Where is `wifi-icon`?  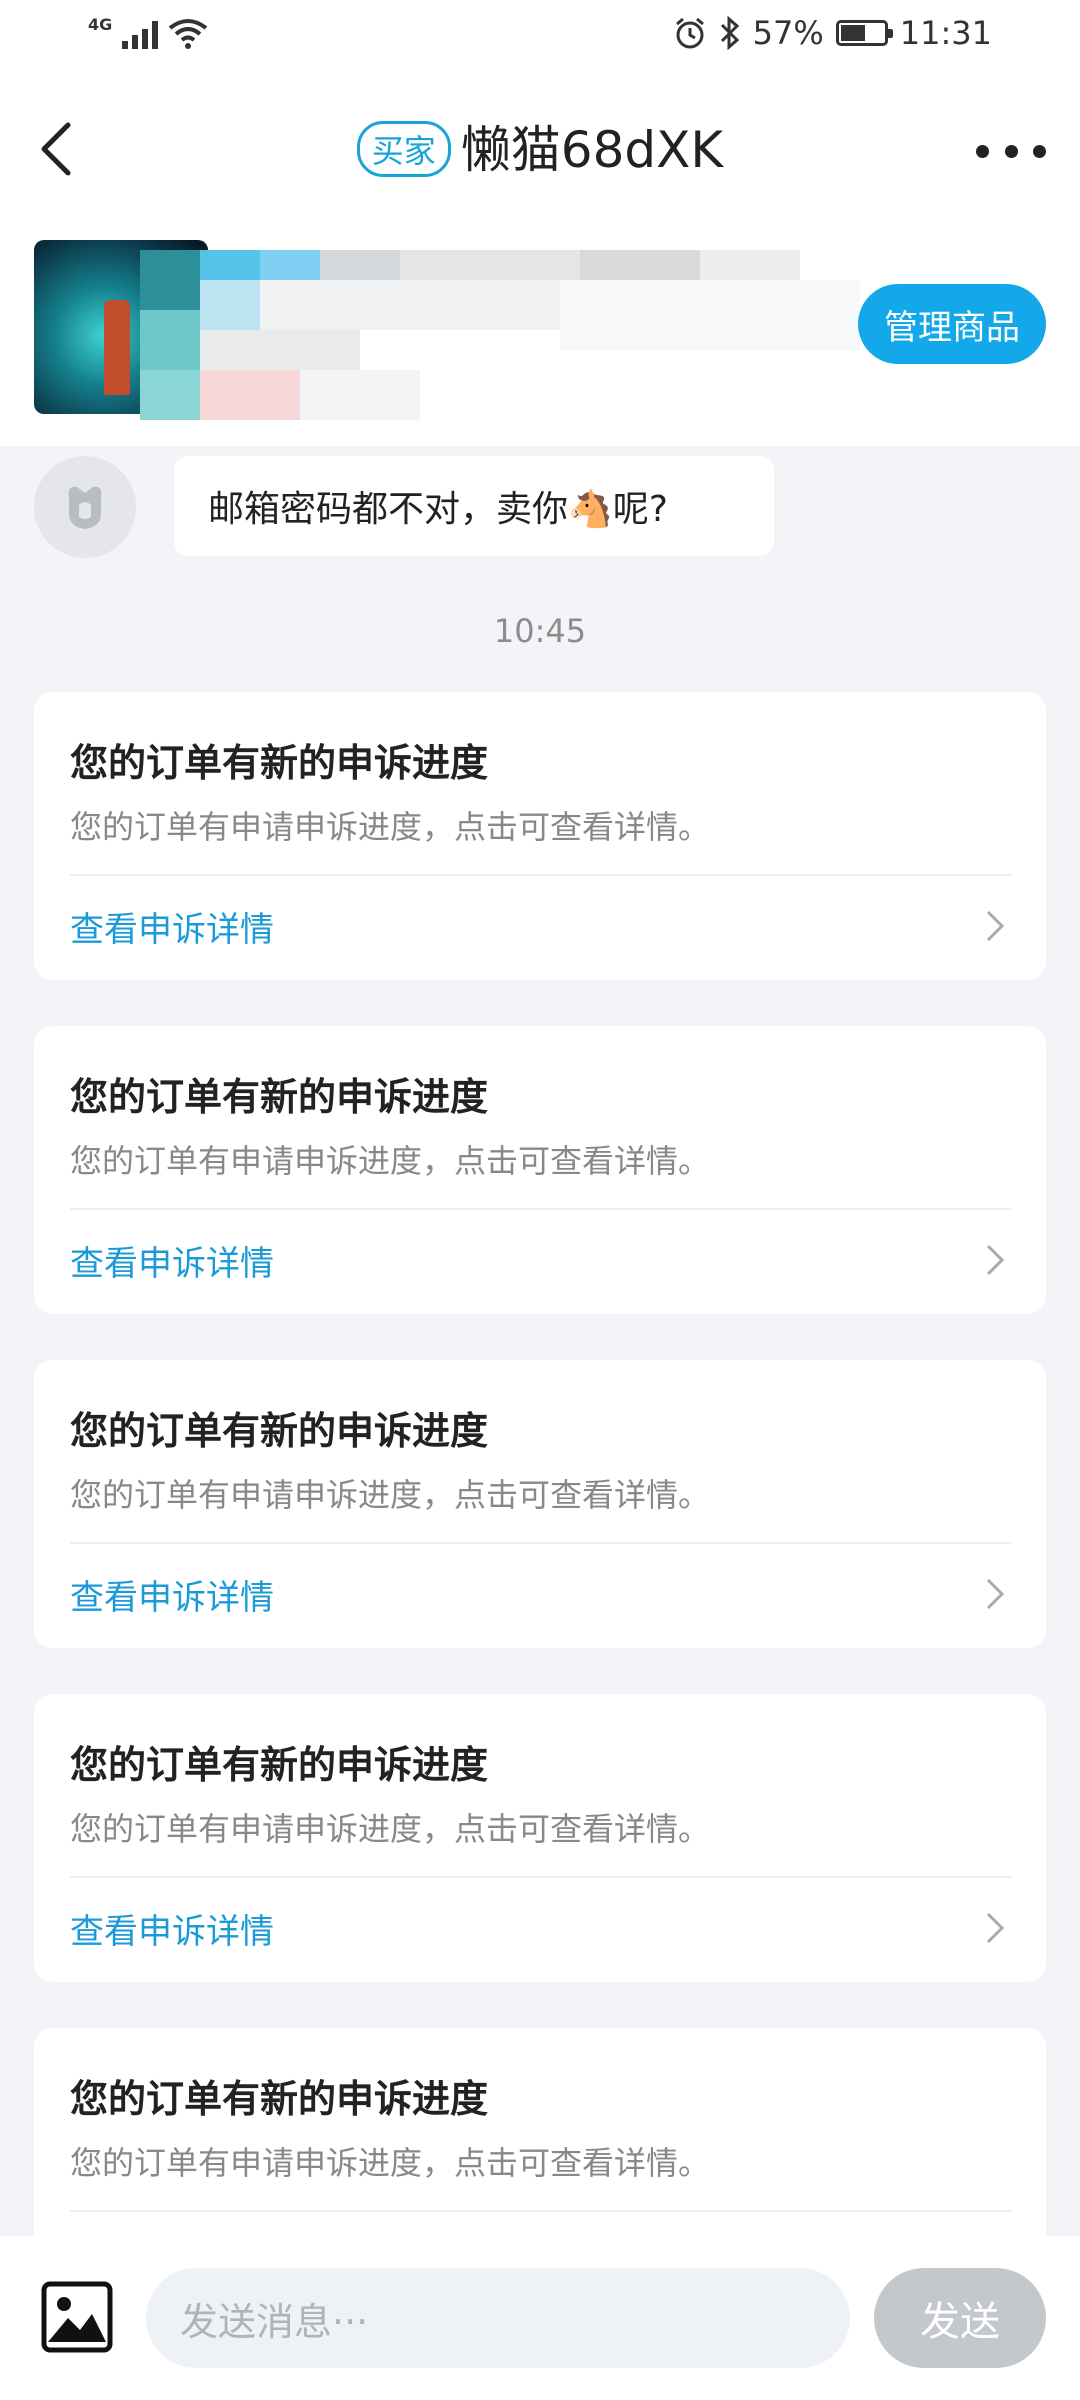
wifi-icon is located at coordinates (188, 34).